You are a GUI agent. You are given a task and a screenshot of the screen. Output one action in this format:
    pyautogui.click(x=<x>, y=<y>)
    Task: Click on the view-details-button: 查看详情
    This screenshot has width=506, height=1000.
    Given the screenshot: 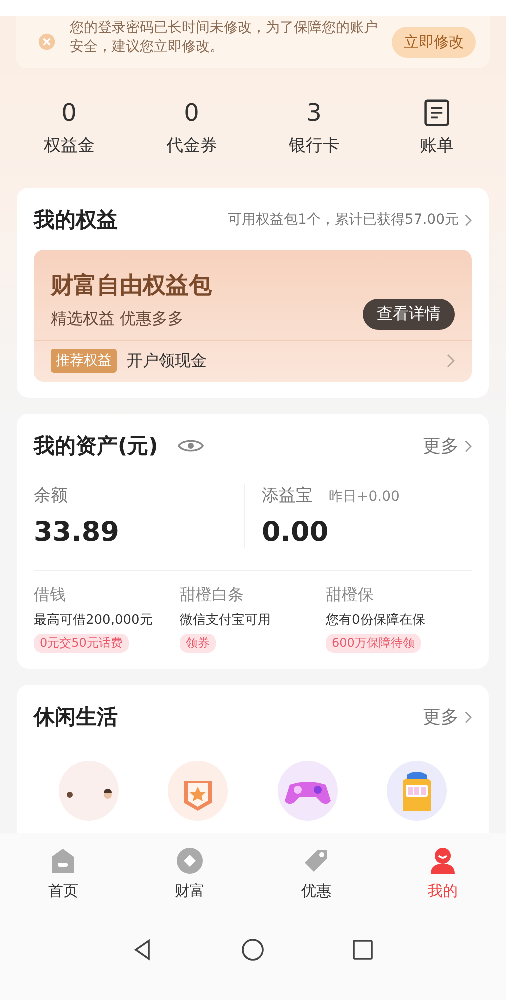 What is the action you would take?
    pyautogui.click(x=409, y=314)
    